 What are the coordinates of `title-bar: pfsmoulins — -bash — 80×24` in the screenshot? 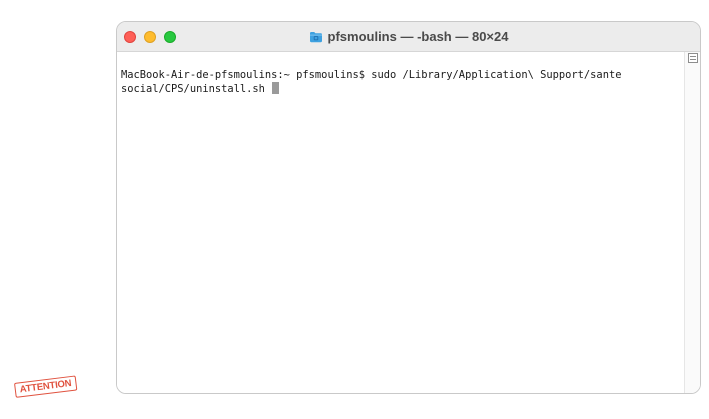 It's located at (408, 37).